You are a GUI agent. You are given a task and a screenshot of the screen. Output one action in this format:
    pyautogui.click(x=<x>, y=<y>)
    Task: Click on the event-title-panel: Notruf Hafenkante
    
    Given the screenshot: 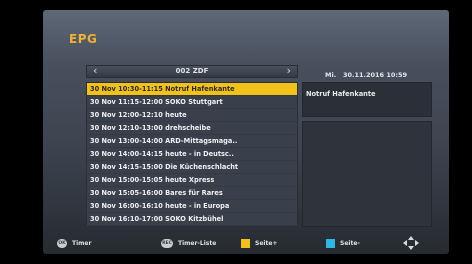 What is the action you would take?
    pyautogui.click(x=367, y=99)
    